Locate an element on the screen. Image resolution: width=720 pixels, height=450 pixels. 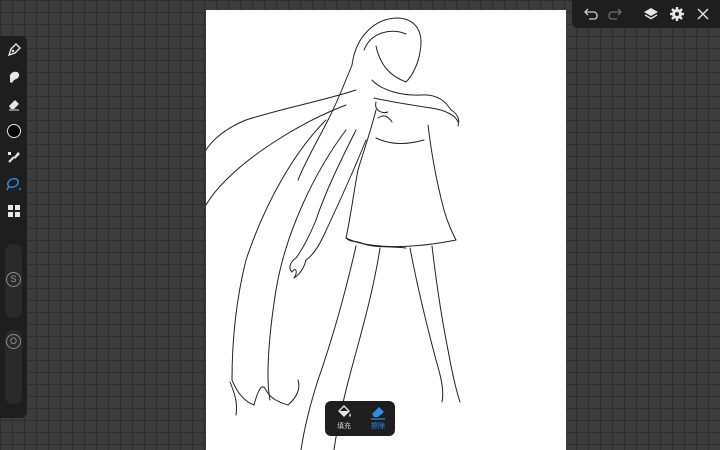
layers-button is located at coordinates (651, 14).